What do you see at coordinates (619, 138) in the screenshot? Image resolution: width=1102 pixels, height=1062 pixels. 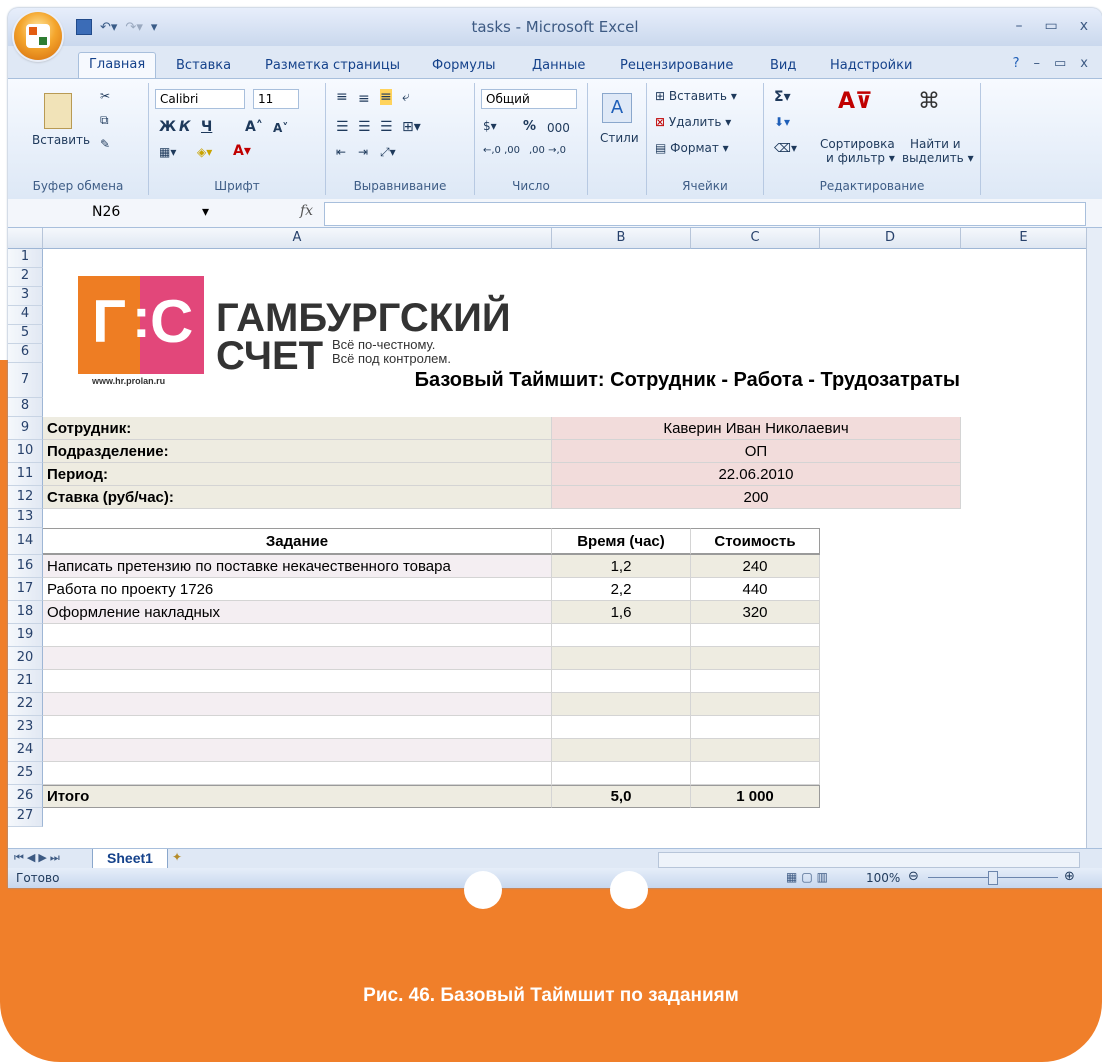 I see `styles-button: Стили` at bounding box center [619, 138].